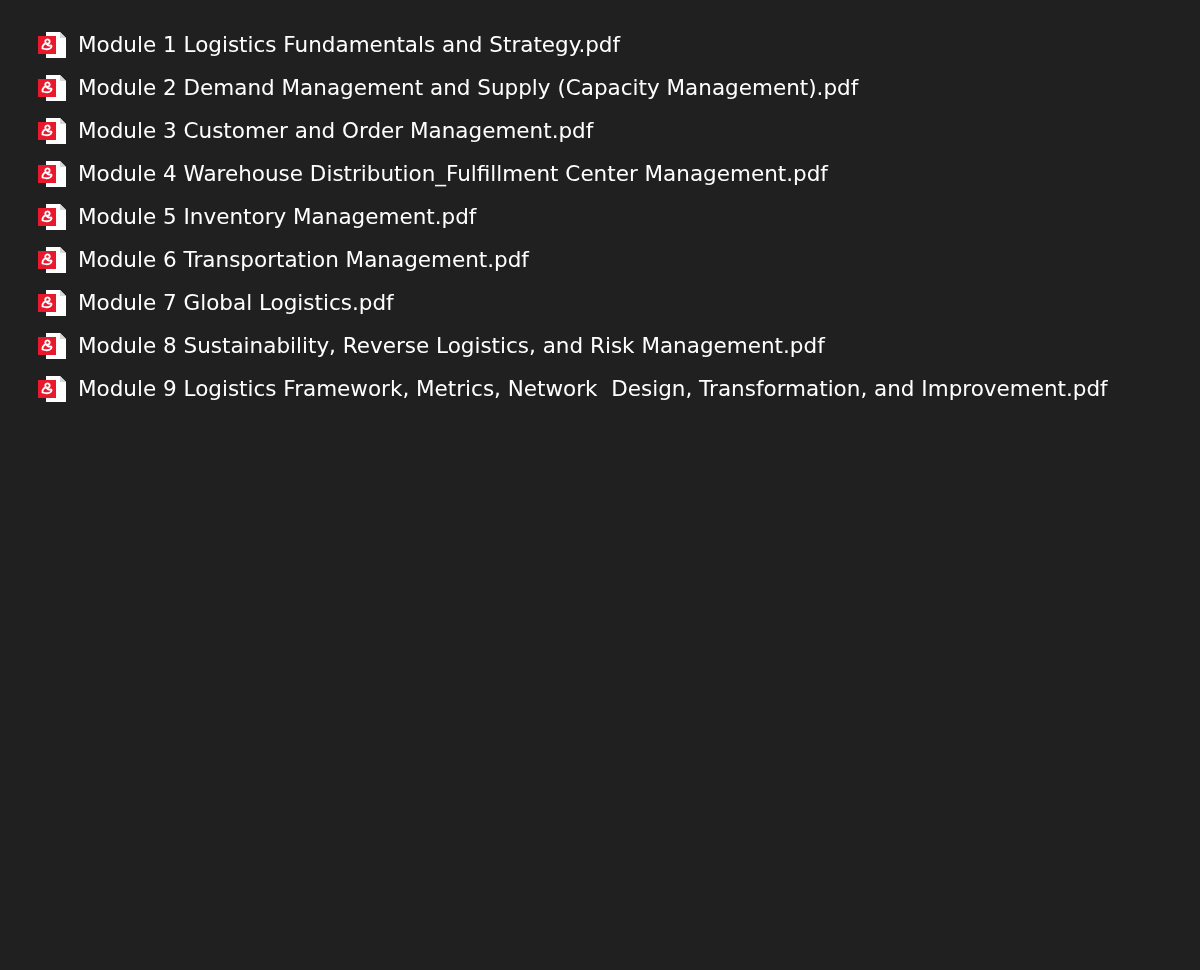 This screenshot has width=1200, height=970. What do you see at coordinates (336, 130) in the screenshot?
I see `file-name: Module 3 Customer and Order Management.pdf` at bounding box center [336, 130].